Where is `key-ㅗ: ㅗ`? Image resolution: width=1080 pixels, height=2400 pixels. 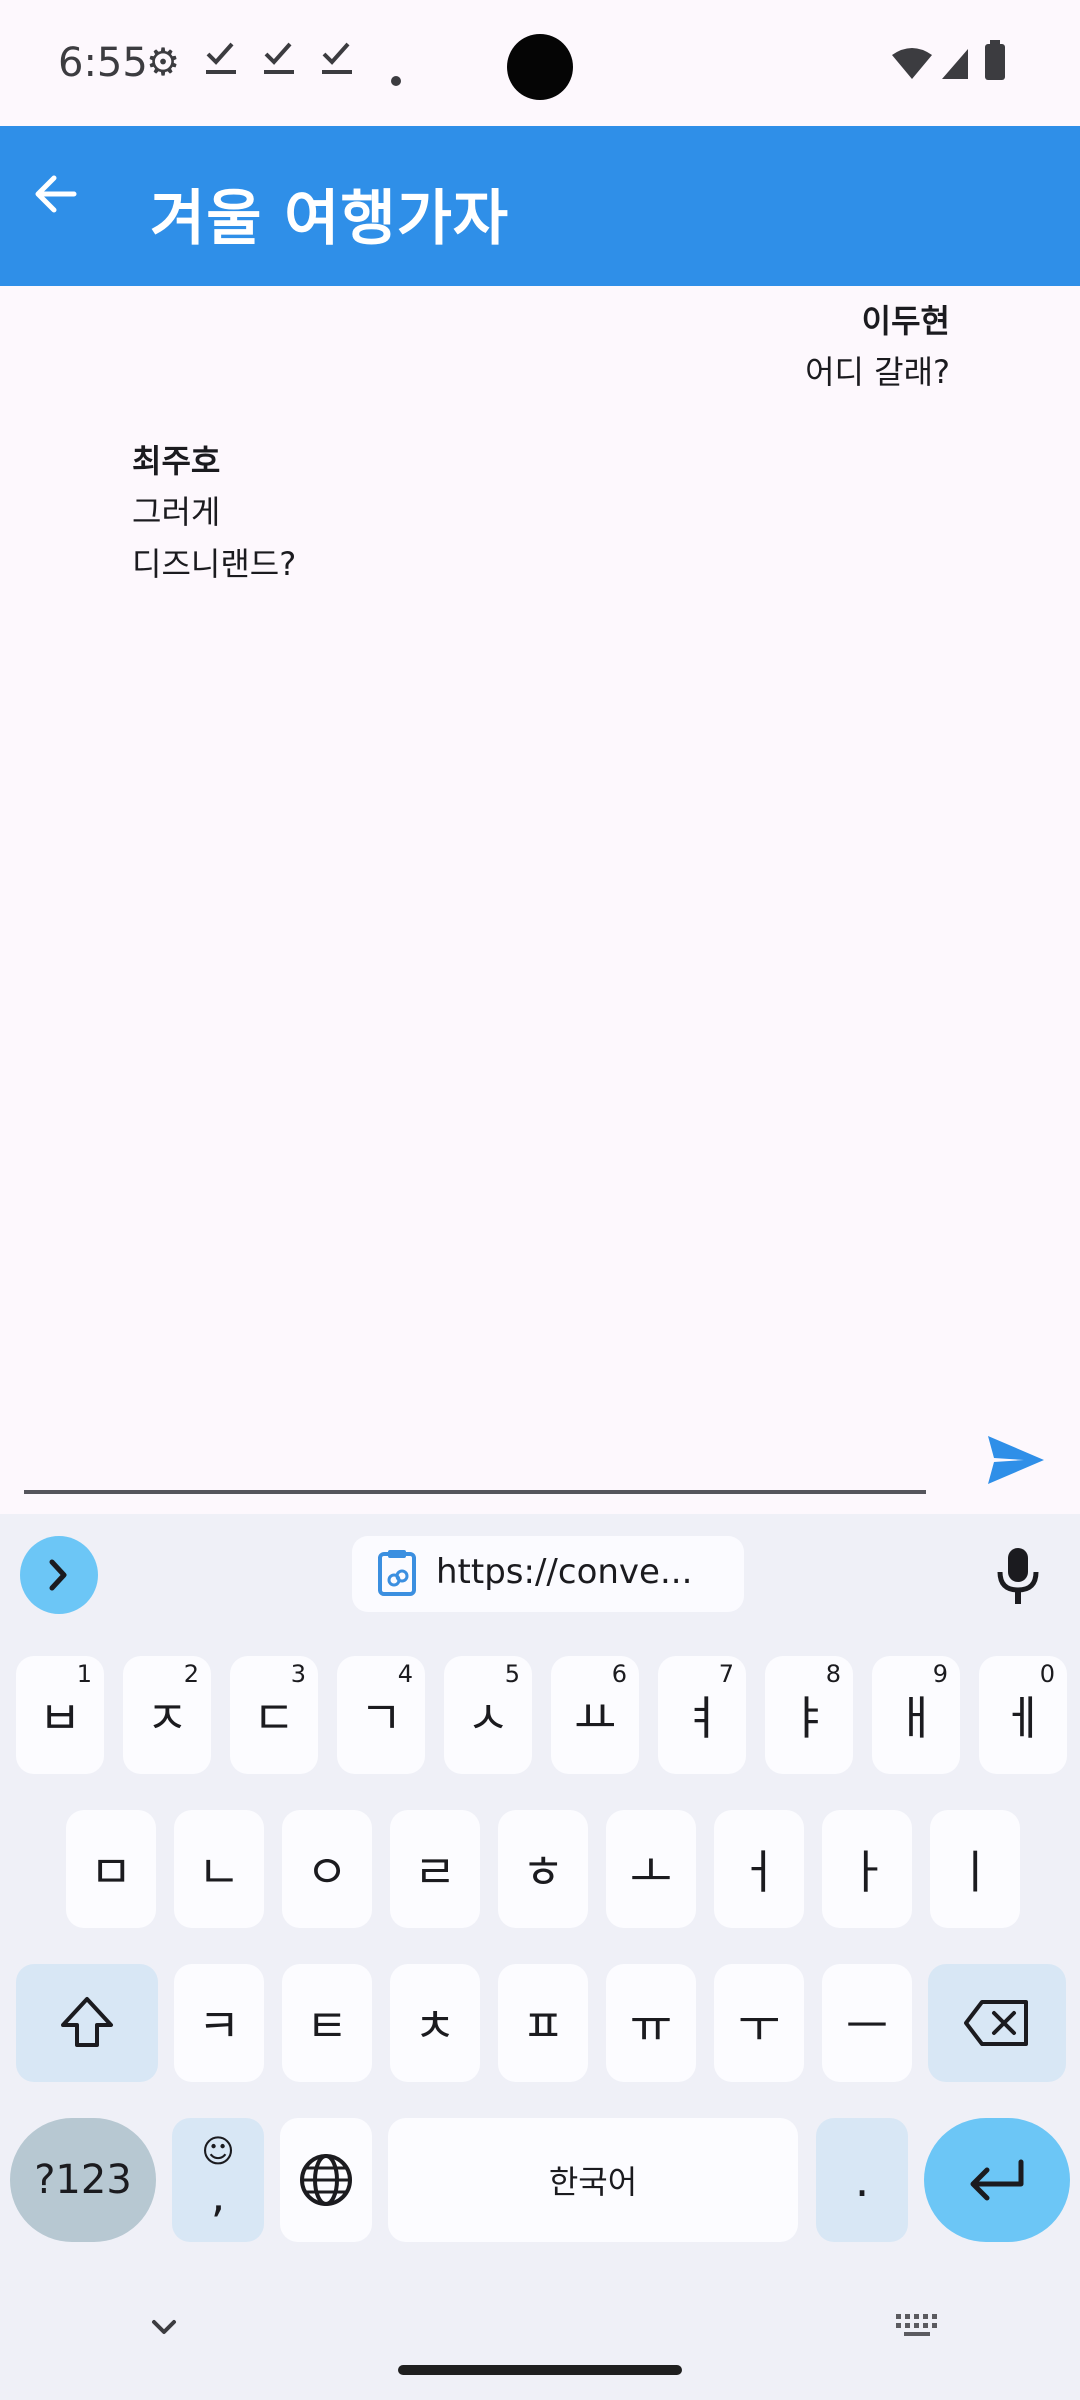 key-ㅗ: ㅗ is located at coordinates (651, 1869).